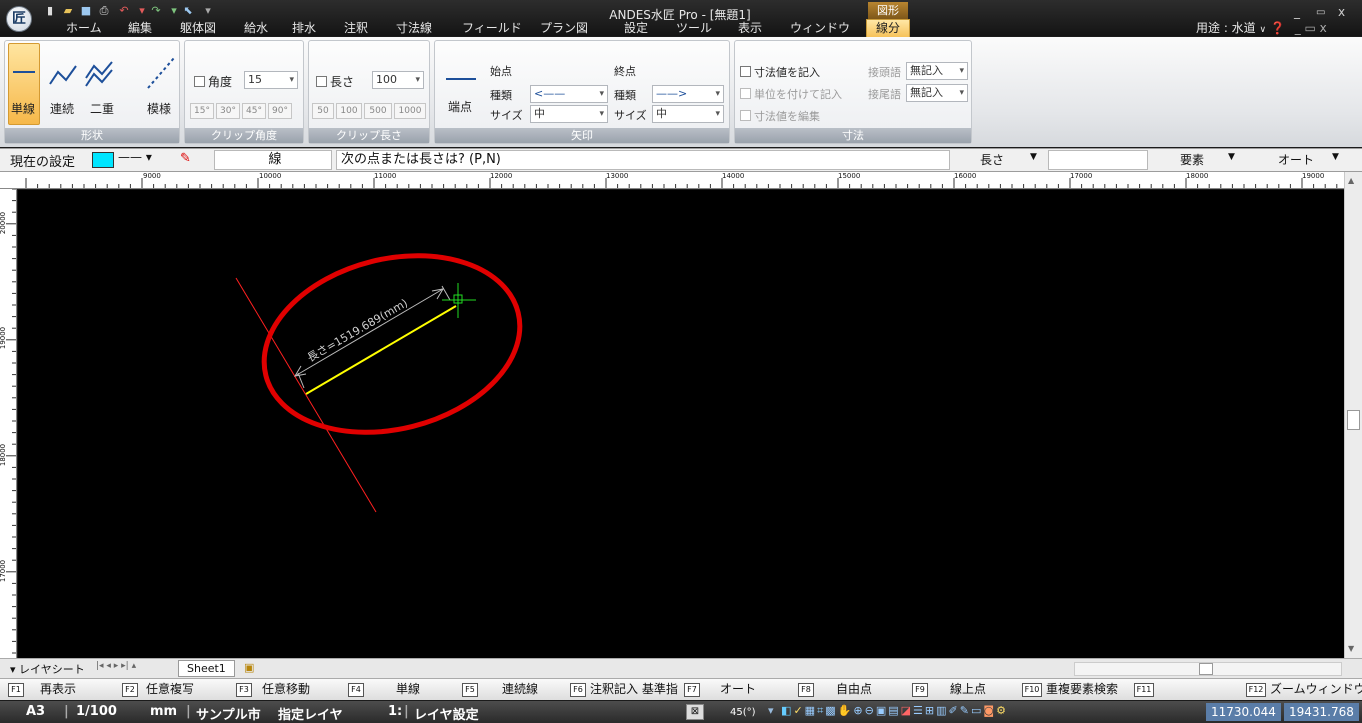 Image resolution: width=1362 pixels, height=723 pixels. What do you see at coordinates (1335, 157) in the screenshot?
I see `auto-dropdown-icon: ▼` at bounding box center [1335, 157].